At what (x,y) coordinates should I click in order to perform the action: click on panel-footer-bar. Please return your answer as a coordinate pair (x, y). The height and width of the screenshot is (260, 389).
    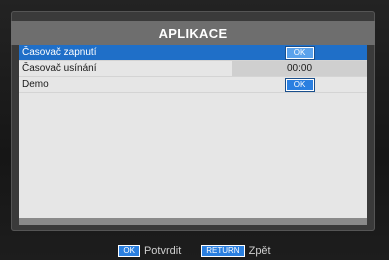
    Looking at the image, I should click on (193, 221).